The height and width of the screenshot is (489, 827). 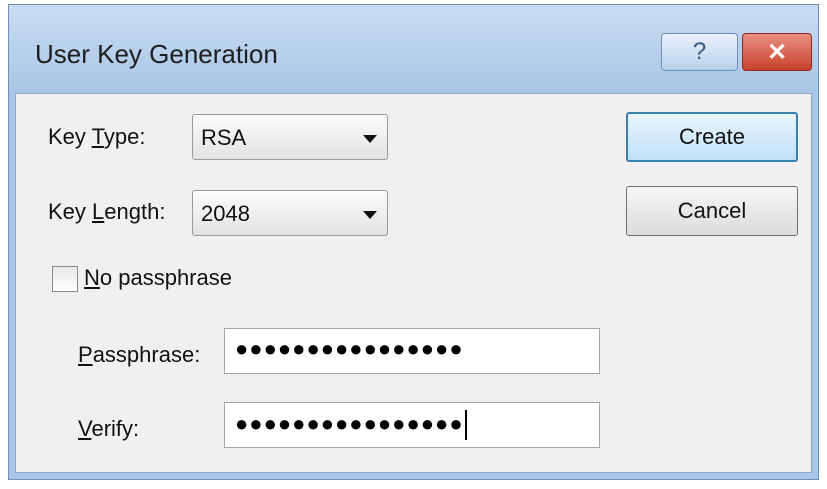 I want to click on dialog-title: User Key Generation, so click(x=156, y=54).